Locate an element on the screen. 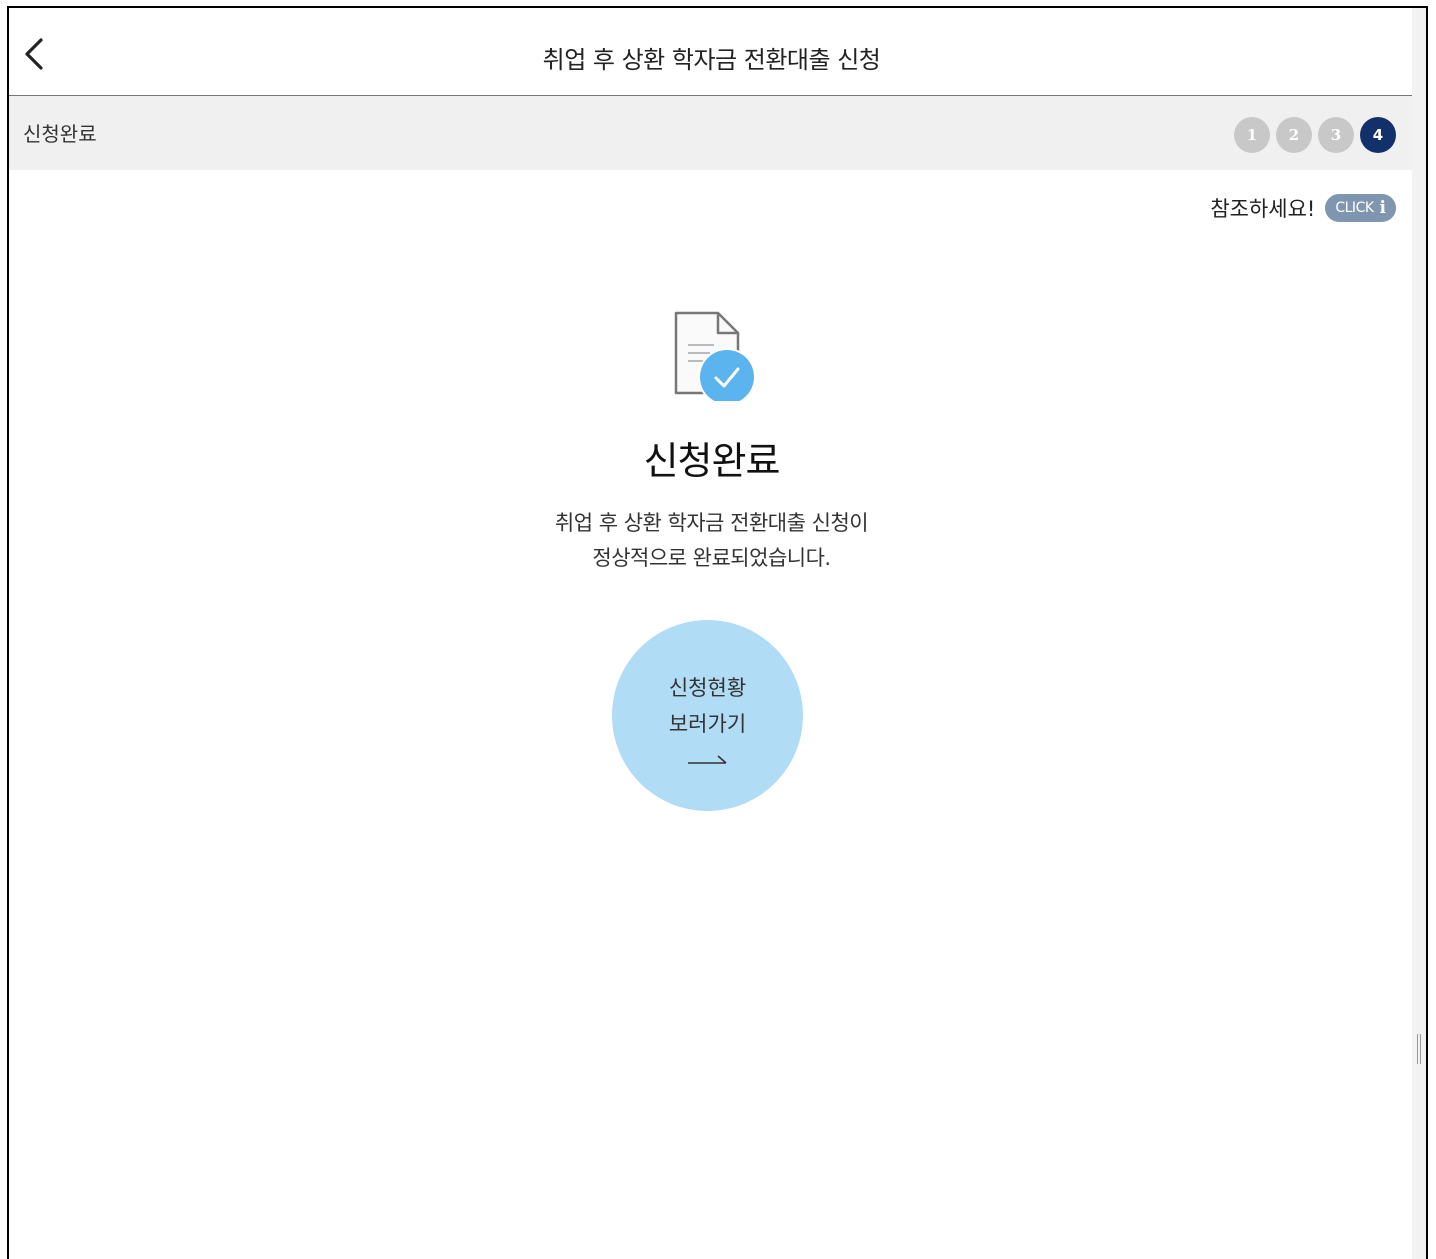  header: 취업 후 상환 학자금 전환대출 신청 is located at coordinates (711, 52).